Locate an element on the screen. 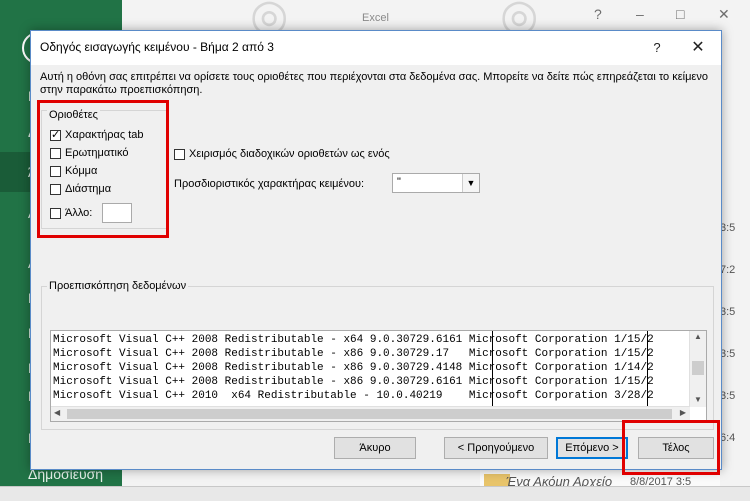  text-qualifier-label: Προσδιοριστικός χαρακτήρας κειμένου: is located at coordinates (269, 184).